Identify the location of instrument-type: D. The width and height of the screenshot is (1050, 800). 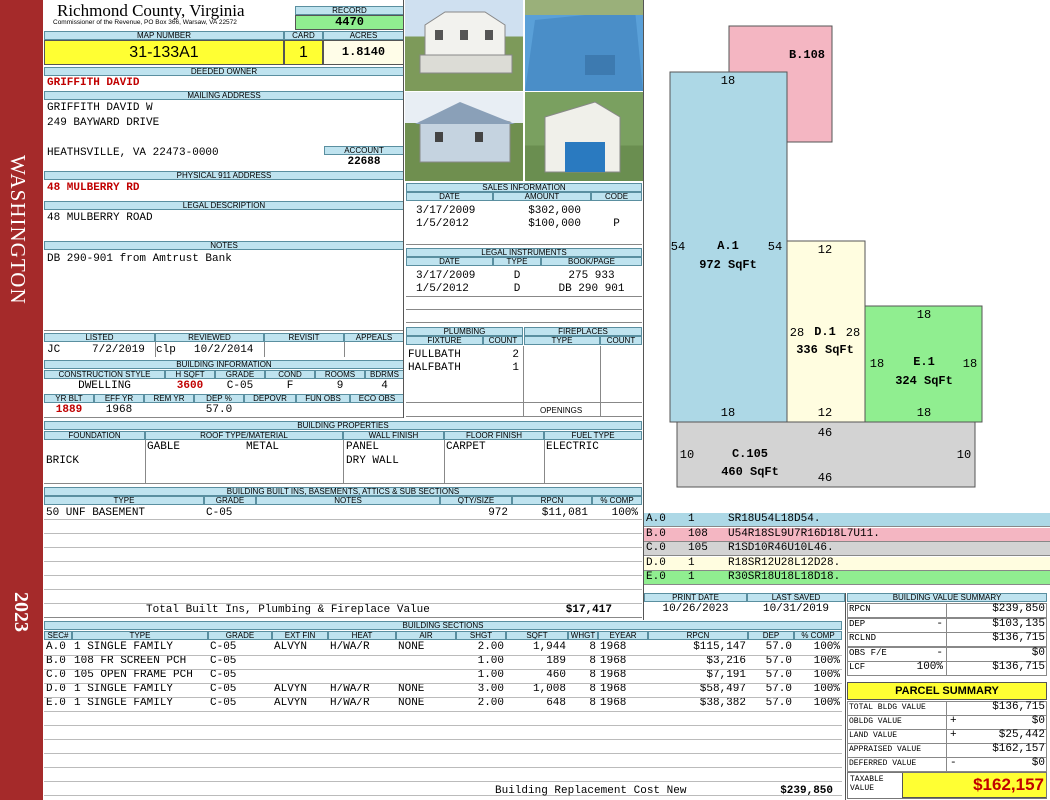
(517, 276).